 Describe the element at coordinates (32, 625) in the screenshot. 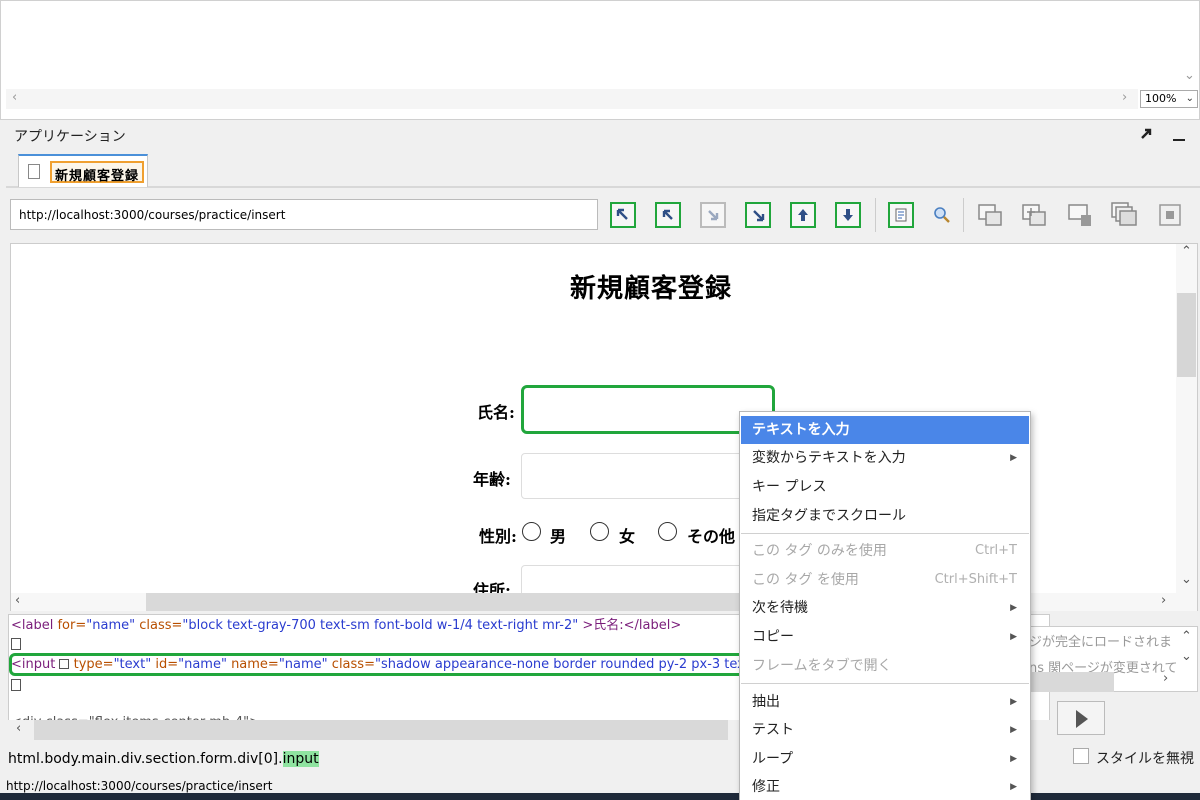

I see `source-tag: <label` at that location.